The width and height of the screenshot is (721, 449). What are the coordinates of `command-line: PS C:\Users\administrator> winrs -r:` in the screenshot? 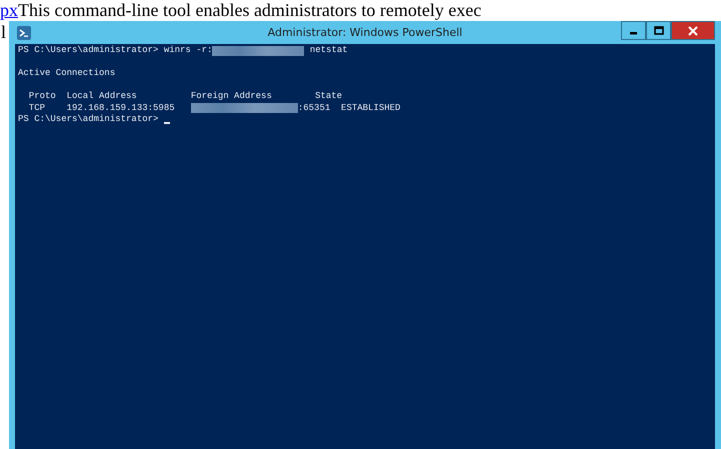 It's located at (115, 50).